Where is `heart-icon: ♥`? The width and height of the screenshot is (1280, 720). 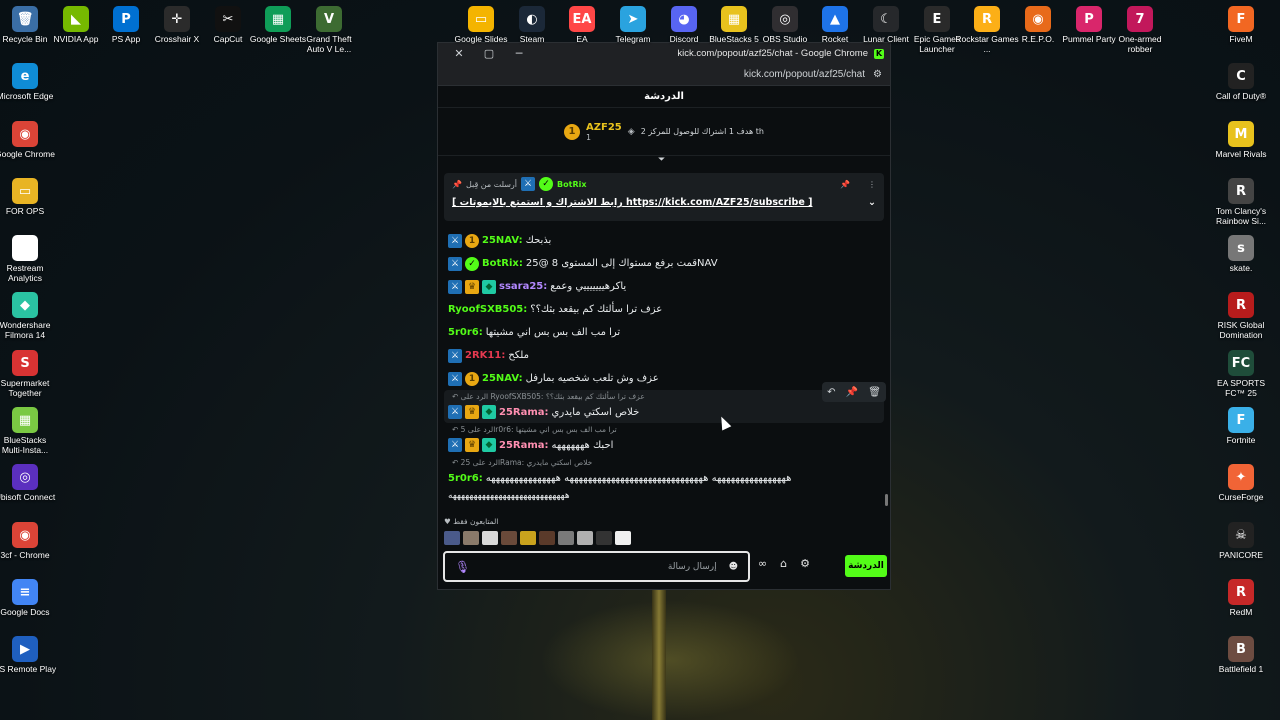 heart-icon: ♥ is located at coordinates (447, 521).